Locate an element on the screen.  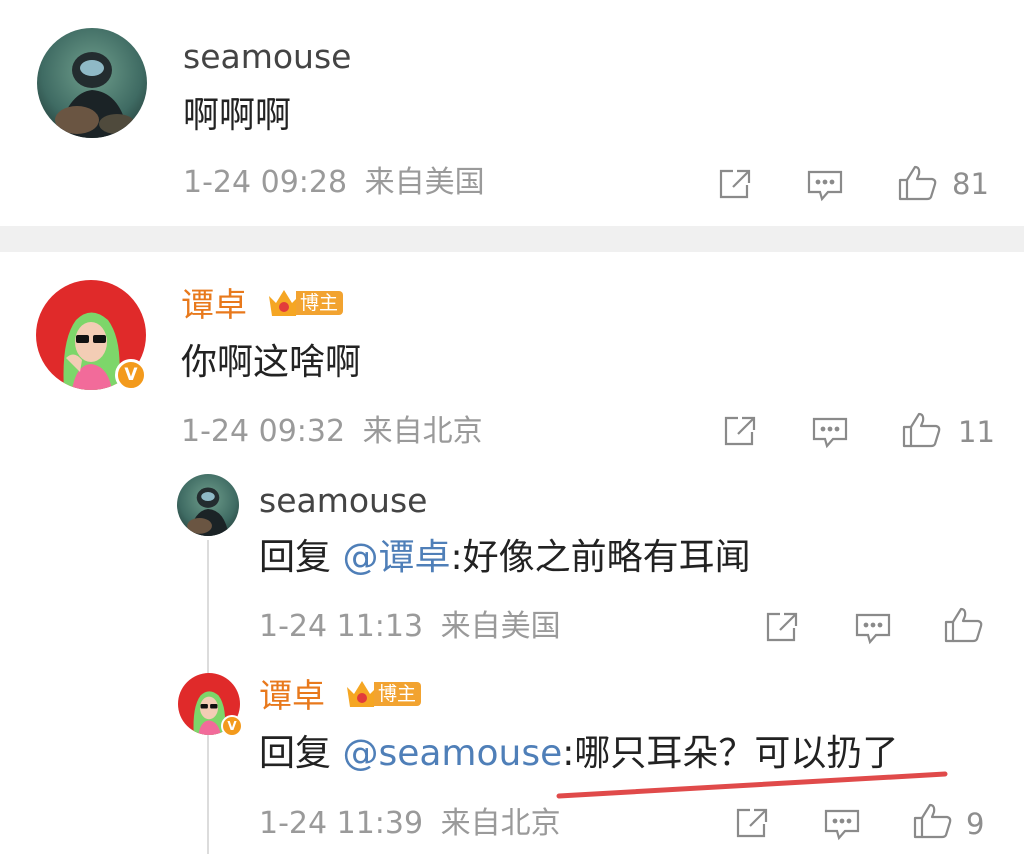
reply-text: 回复 @谭卓:好像之前略有耳闻 is located at coordinates (505, 558).